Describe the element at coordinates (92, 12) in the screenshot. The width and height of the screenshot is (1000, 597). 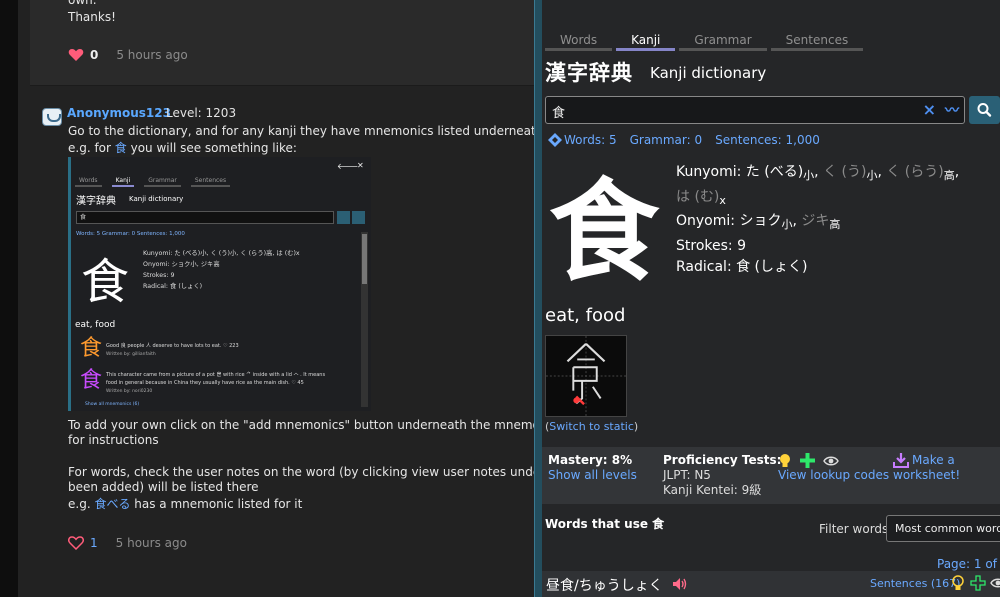
I see `post-body: own. Thanks!` at that location.